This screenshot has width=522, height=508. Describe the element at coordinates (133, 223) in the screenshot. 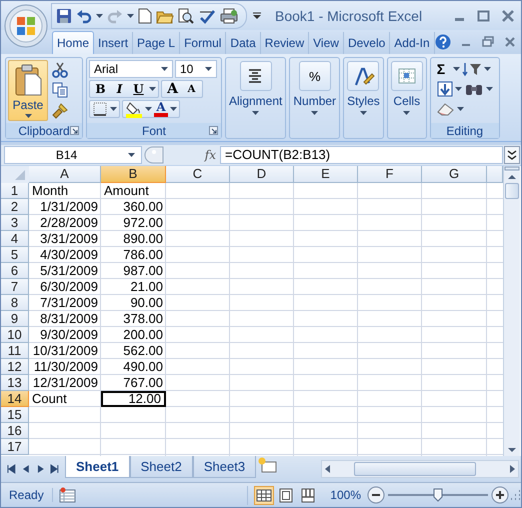

I see `table-cell: 972.00` at that location.